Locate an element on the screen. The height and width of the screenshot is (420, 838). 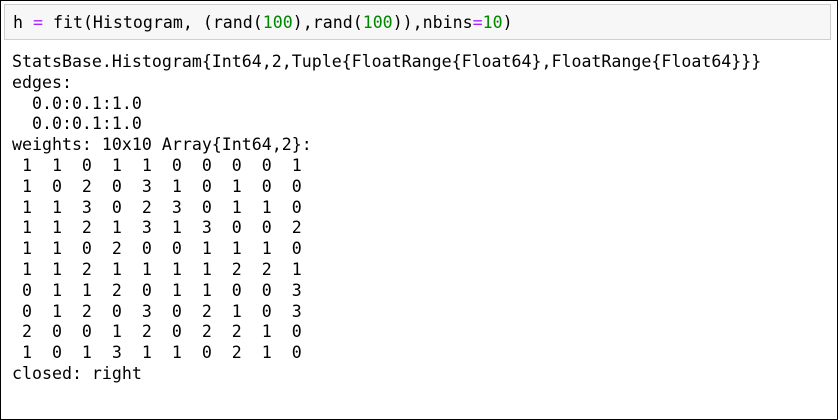
code-token: fit(Histogram, (rand( is located at coordinates (152, 22).